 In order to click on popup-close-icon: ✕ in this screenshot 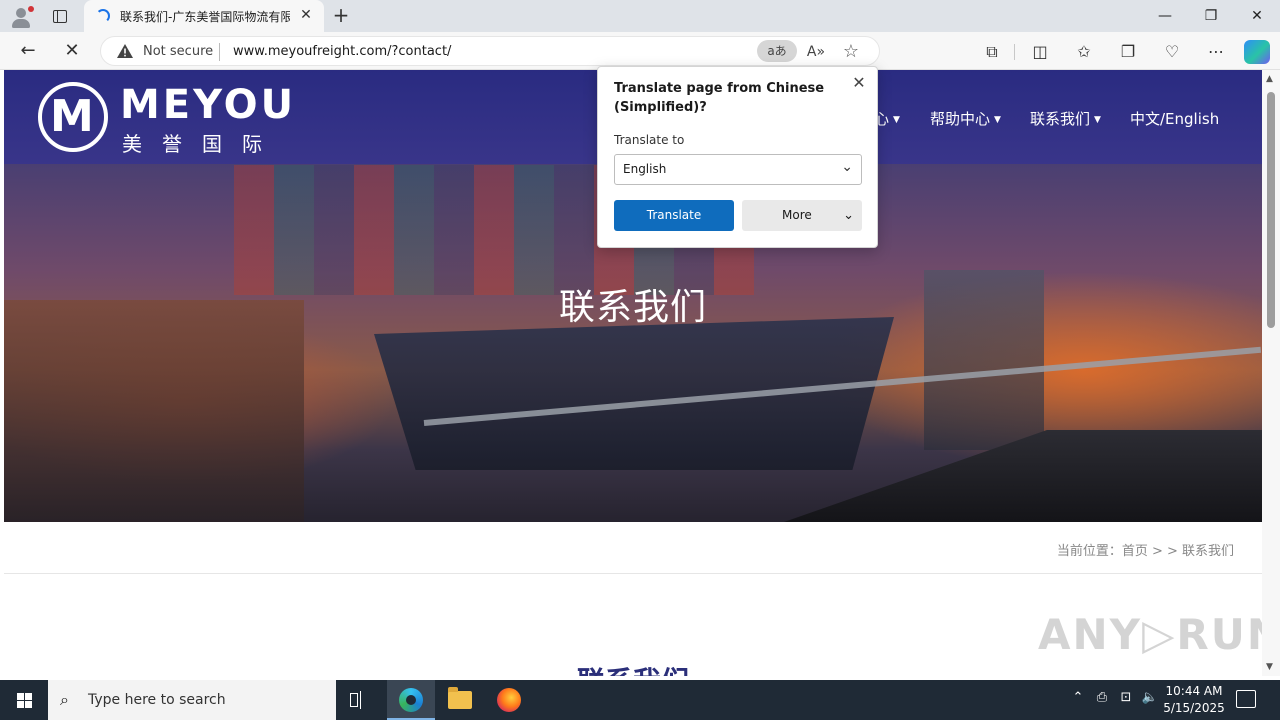, I will do `click(859, 83)`.